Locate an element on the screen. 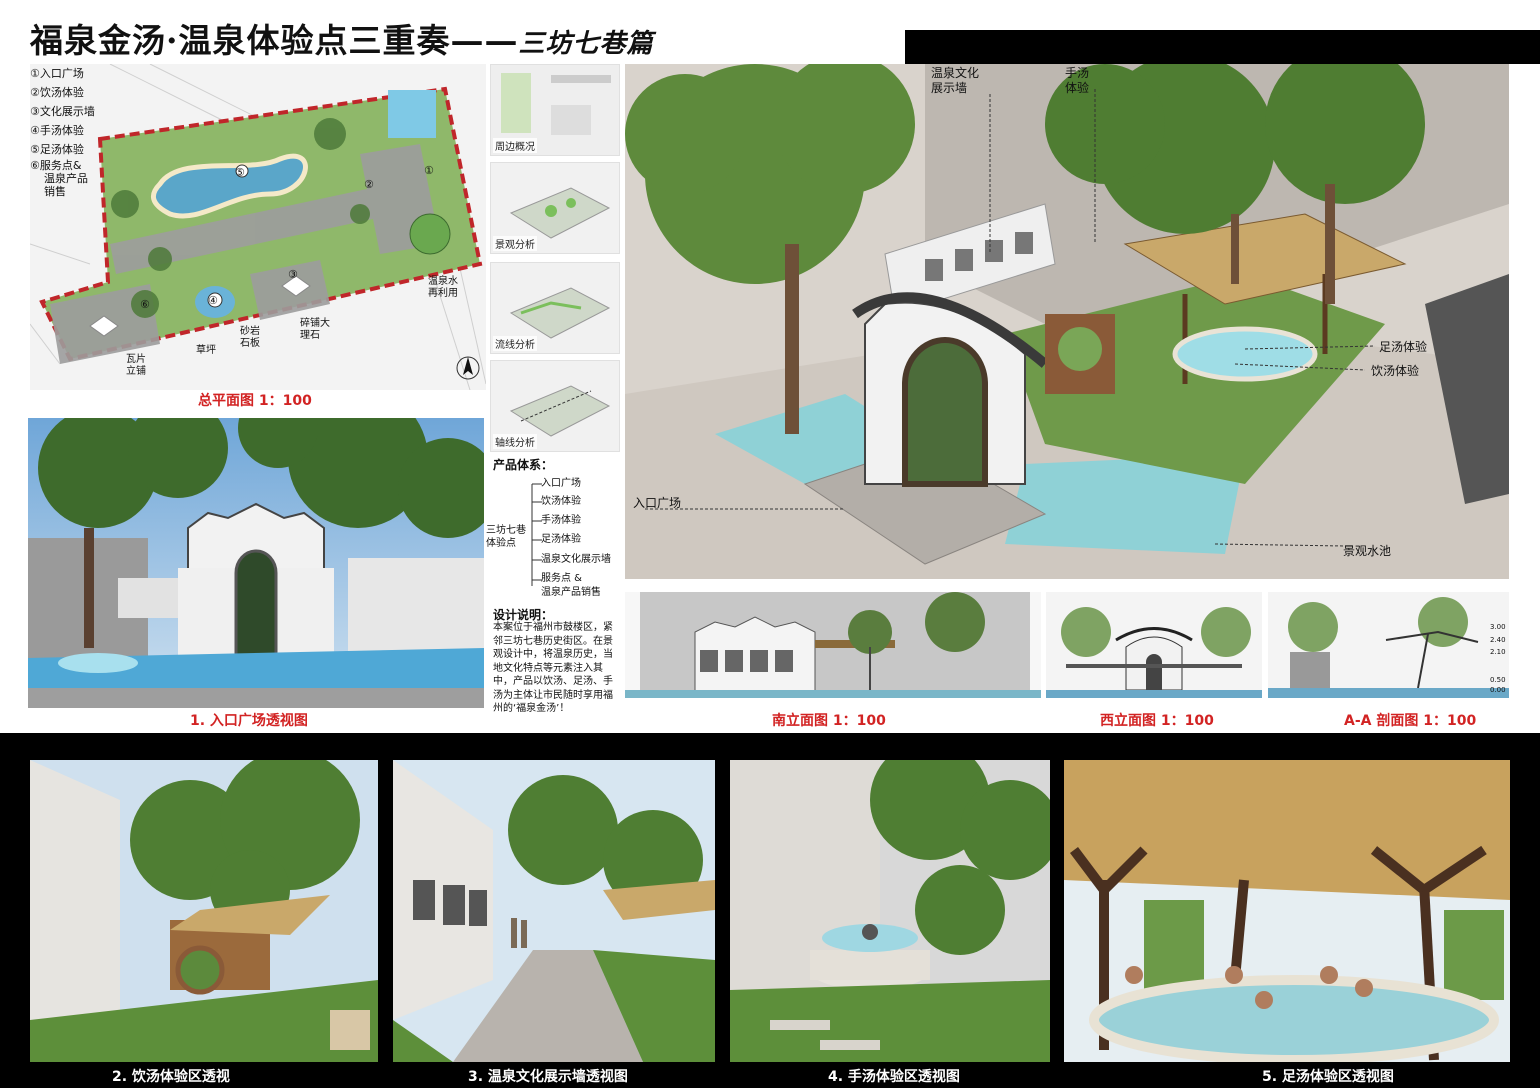 The width and height of the screenshot is (1540, 1088). legend-item: 销售 is located at coordinates (55, 191).